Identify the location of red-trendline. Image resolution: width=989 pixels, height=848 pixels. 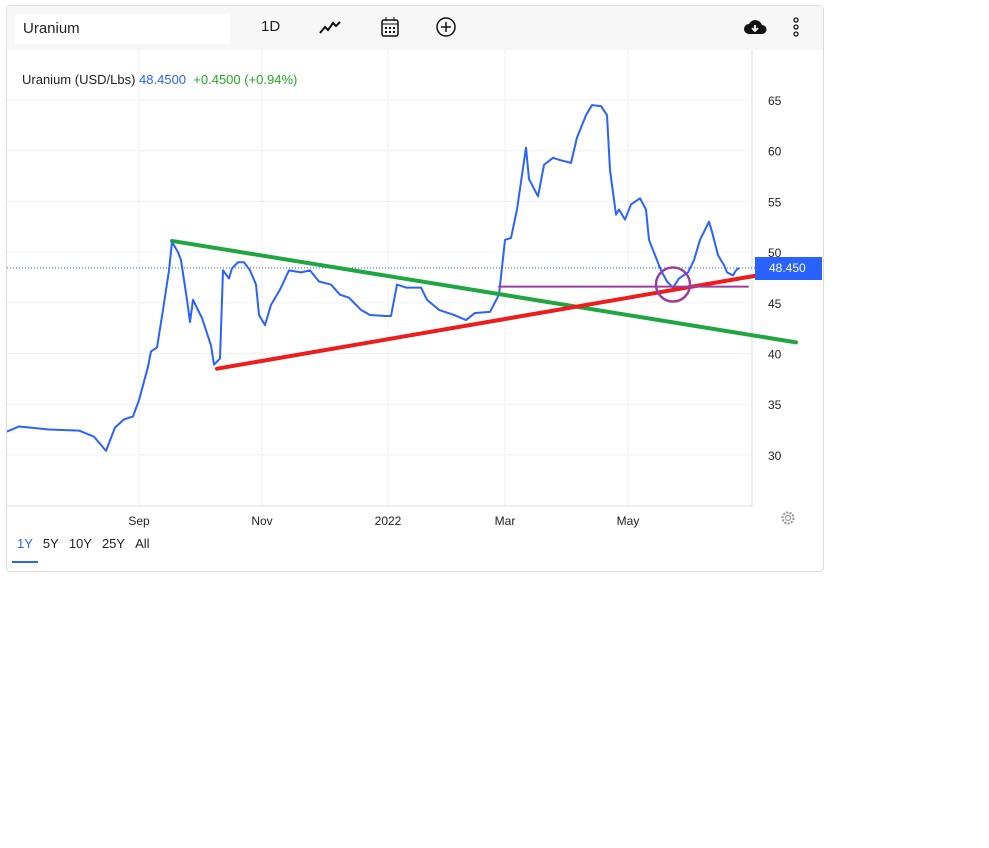
(493, 321).